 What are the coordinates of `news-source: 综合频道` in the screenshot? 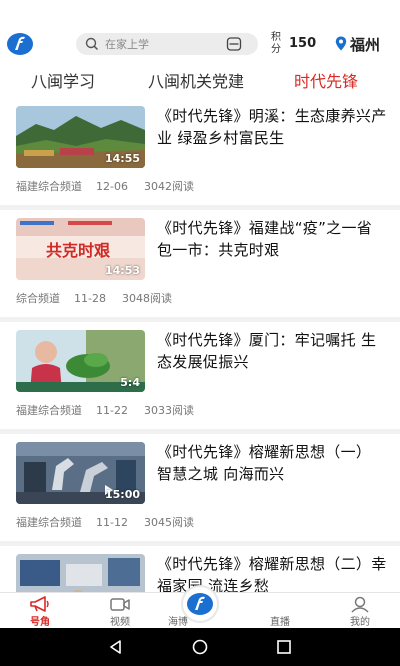 It's located at (38, 298).